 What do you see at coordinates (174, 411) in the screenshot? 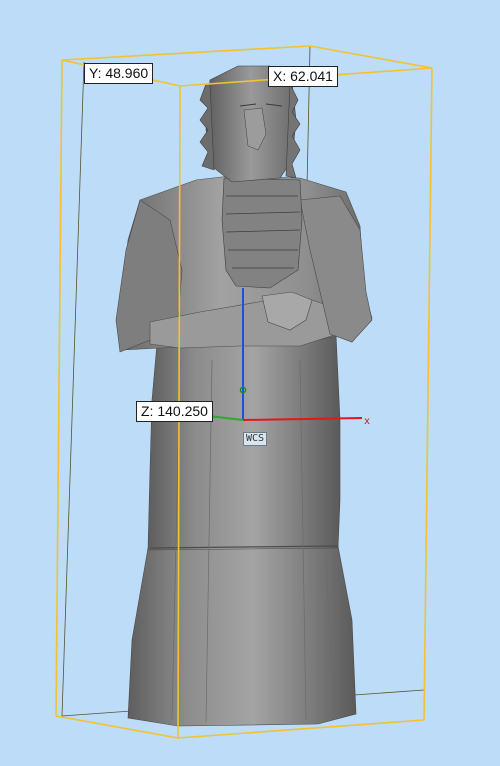
I see `z-dimension-label: Z: 140.250` at bounding box center [174, 411].